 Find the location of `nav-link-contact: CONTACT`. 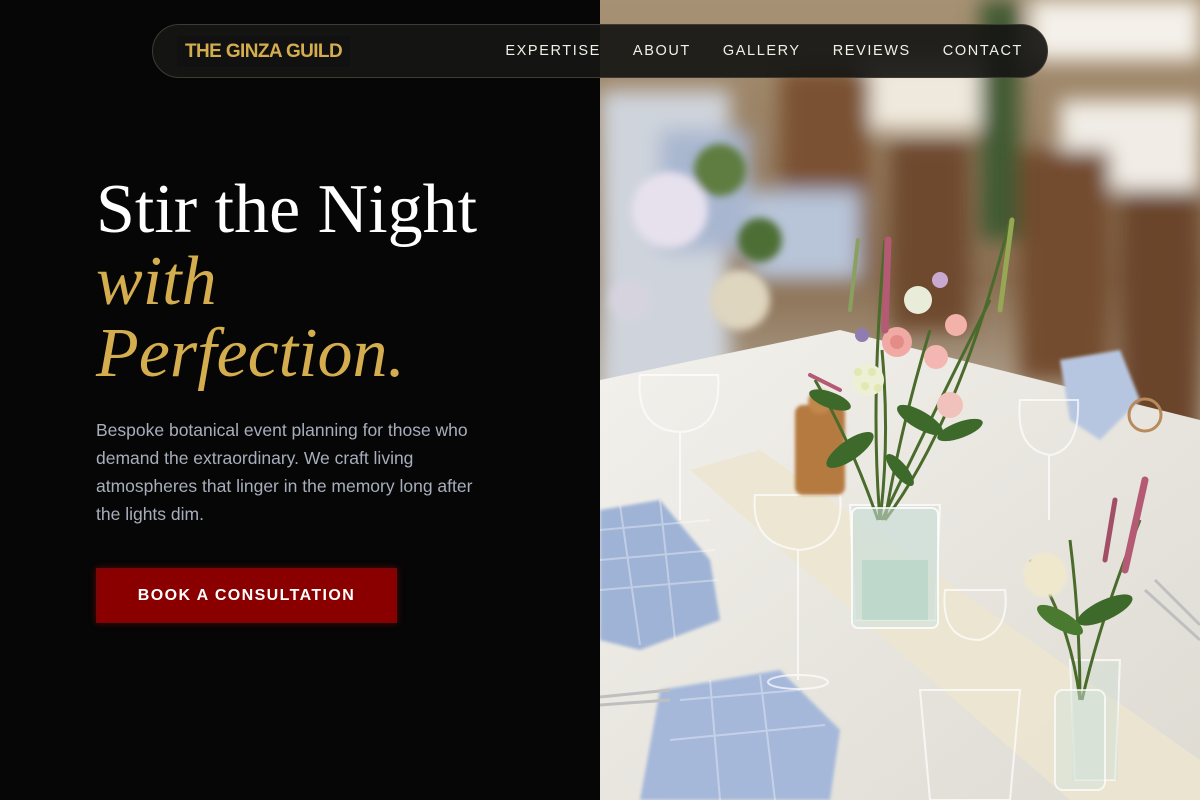

nav-link-contact: CONTACT is located at coordinates (983, 51).